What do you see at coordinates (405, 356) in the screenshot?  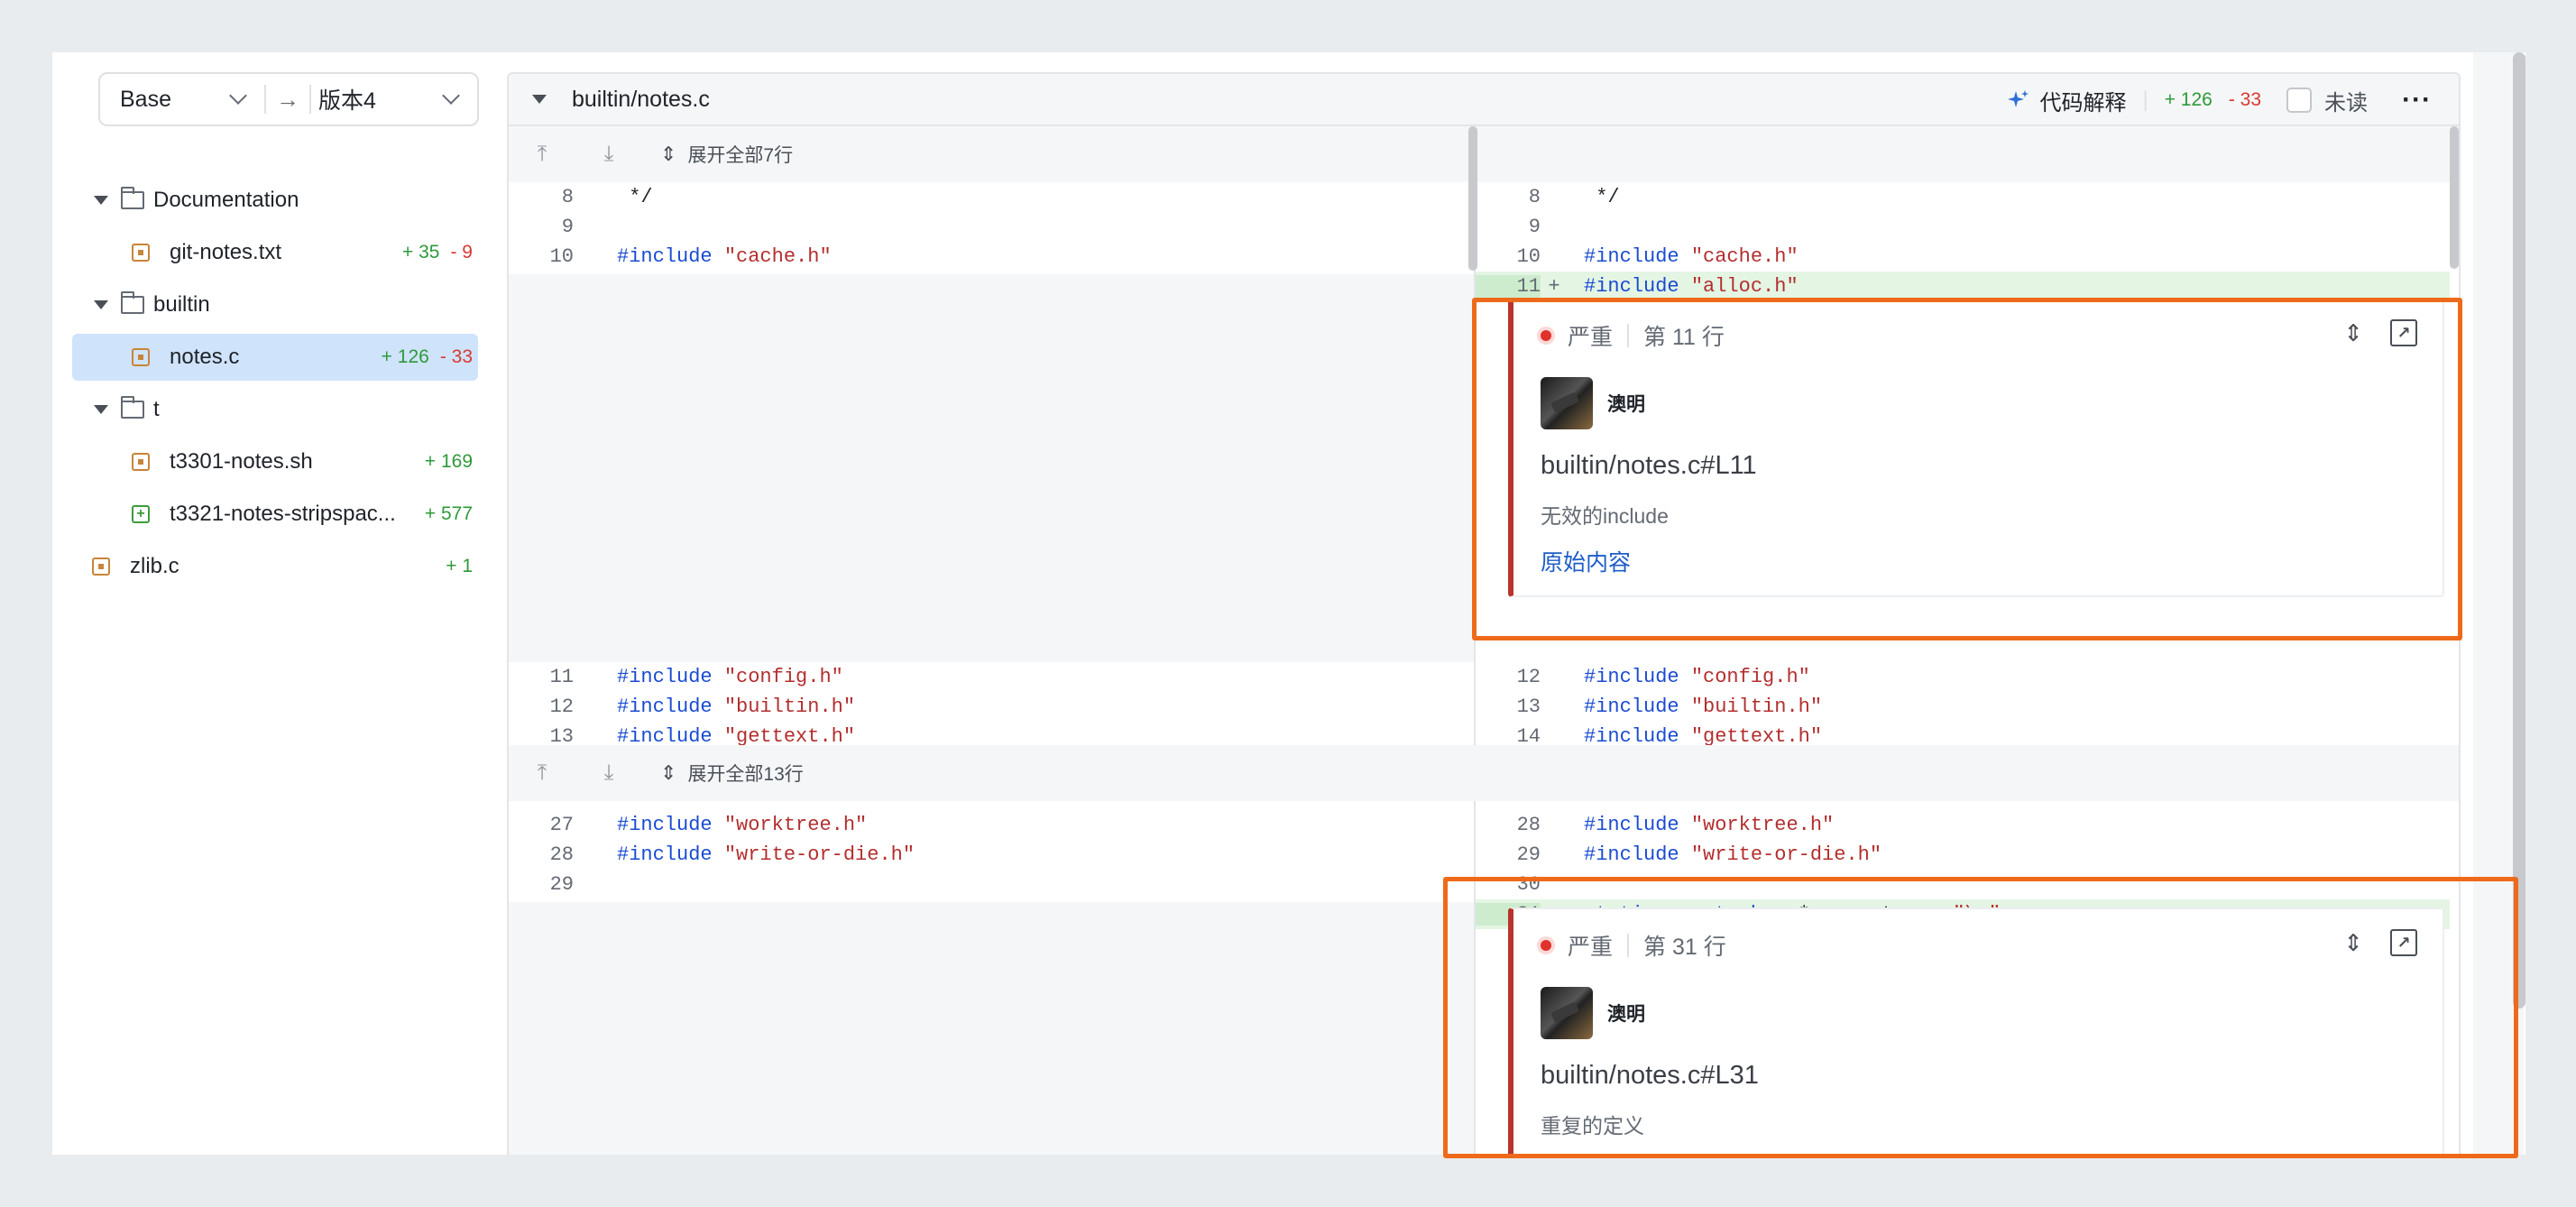 I see `additions-count: + 126` at bounding box center [405, 356].